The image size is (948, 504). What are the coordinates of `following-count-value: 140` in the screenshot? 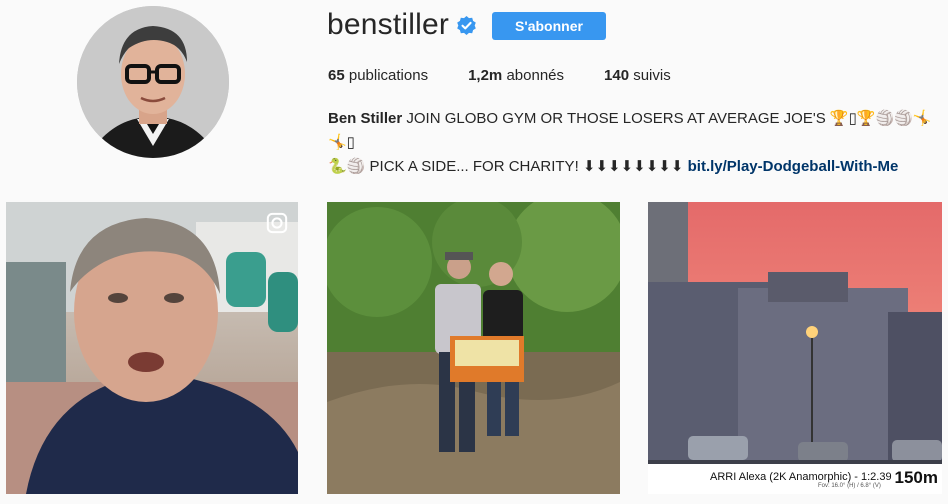 It's located at (616, 75).